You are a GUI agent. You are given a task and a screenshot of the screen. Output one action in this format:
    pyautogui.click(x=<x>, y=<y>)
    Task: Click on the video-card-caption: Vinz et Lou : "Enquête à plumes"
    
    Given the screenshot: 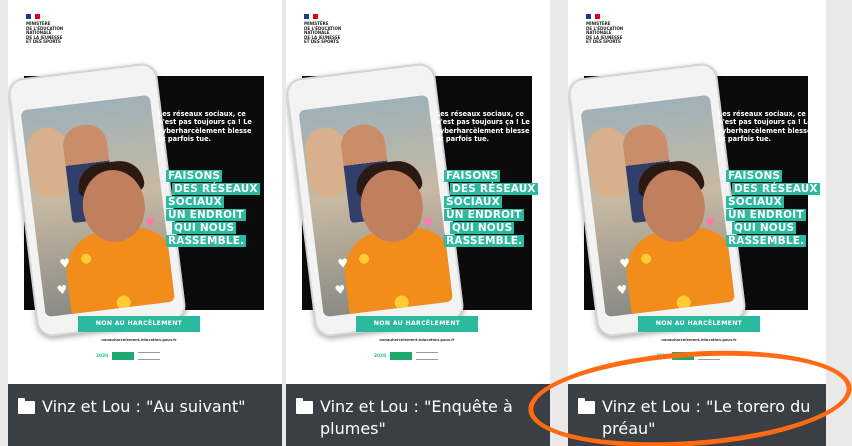 What is the action you would take?
    pyautogui.click(x=418, y=415)
    